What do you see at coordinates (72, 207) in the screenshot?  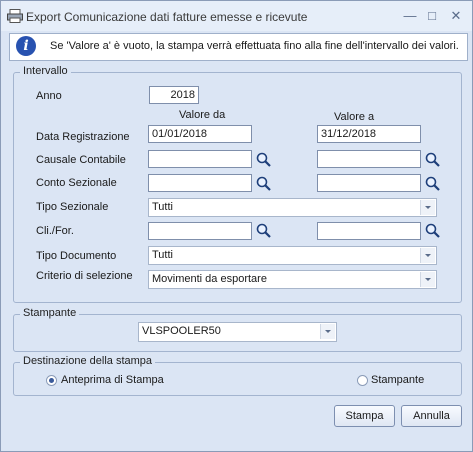 I see `tipo-sezionale-label: Tipo Sezionale` at bounding box center [72, 207].